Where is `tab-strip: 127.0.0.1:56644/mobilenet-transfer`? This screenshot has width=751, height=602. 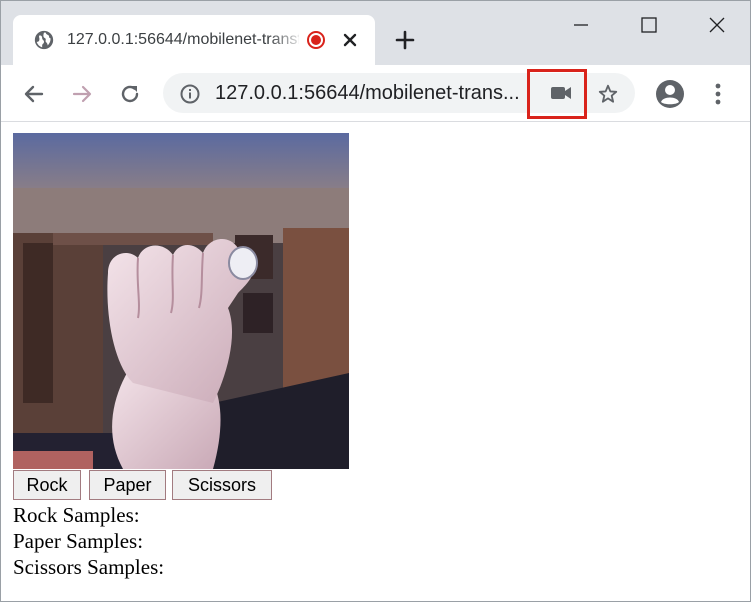 tab-strip: 127.0.0.1:56644/mobilenet-transfer is located at coordinates (375, 33).